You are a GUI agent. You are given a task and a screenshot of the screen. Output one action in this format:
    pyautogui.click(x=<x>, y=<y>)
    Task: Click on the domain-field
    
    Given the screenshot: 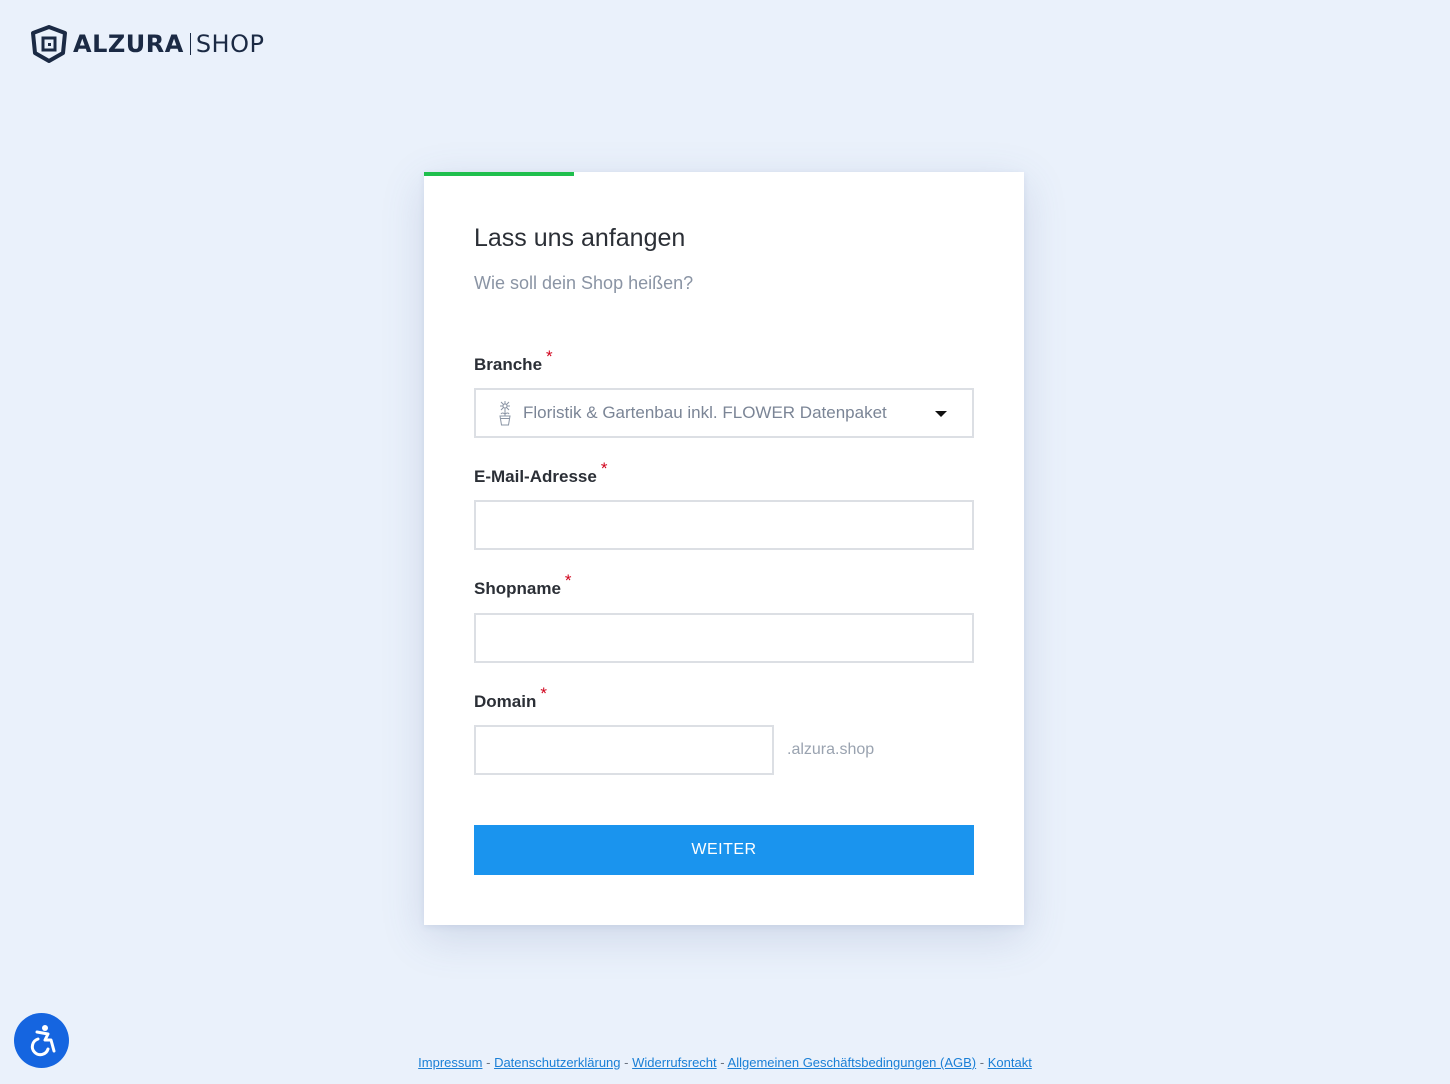 What is the action you would take?
    pyautogui.click(x=624, y=750)
    